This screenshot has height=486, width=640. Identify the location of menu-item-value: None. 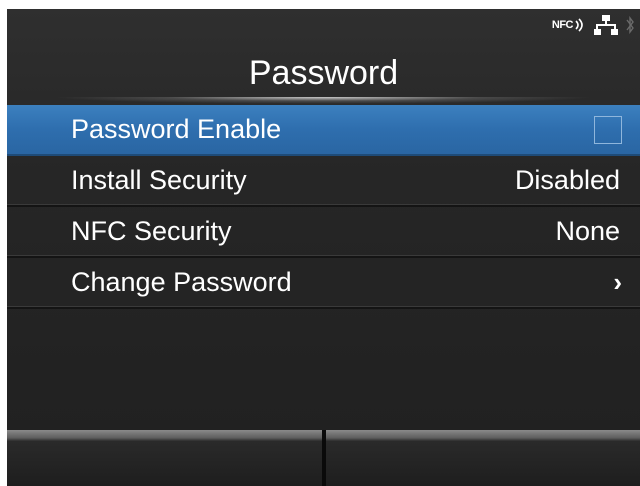
(587, 231).